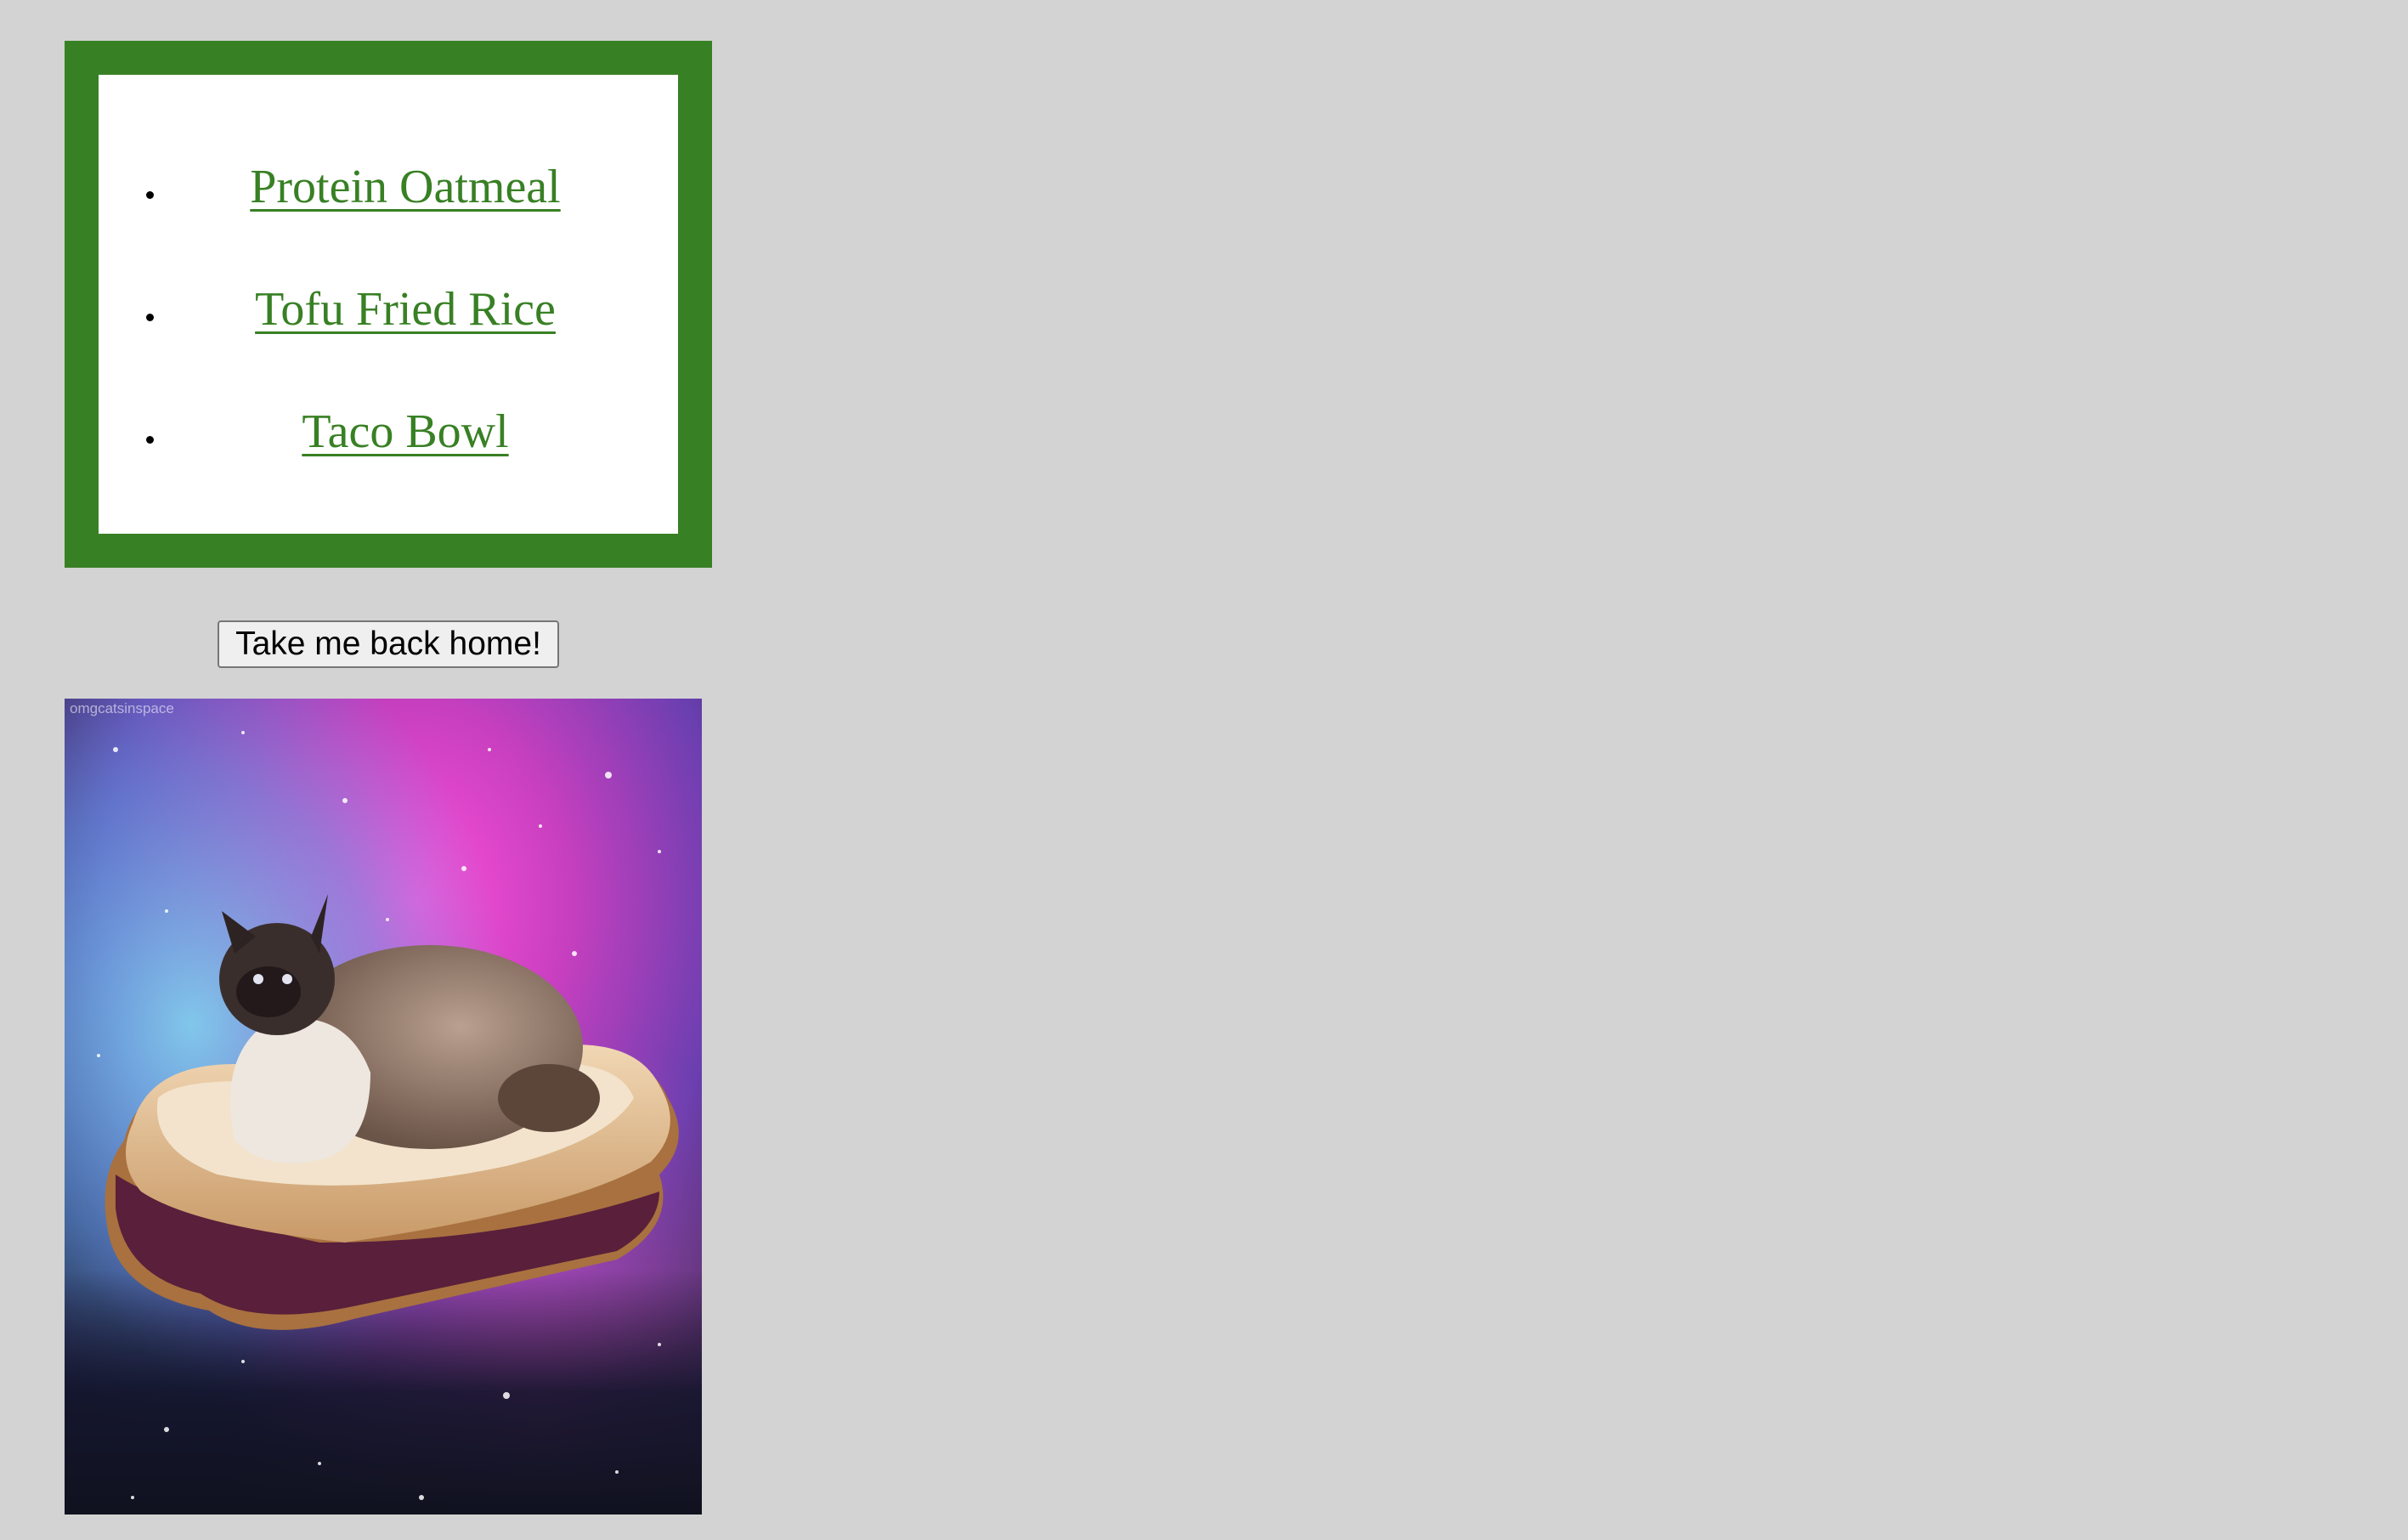 The height and width of the screenshot is (1540, 2408). What do you see at coordinates (405, 309) in the screenshot?
I see `recipe-link-tofu-fried-rice: Tofu Fried Rice` at bounding box center [405, 309].